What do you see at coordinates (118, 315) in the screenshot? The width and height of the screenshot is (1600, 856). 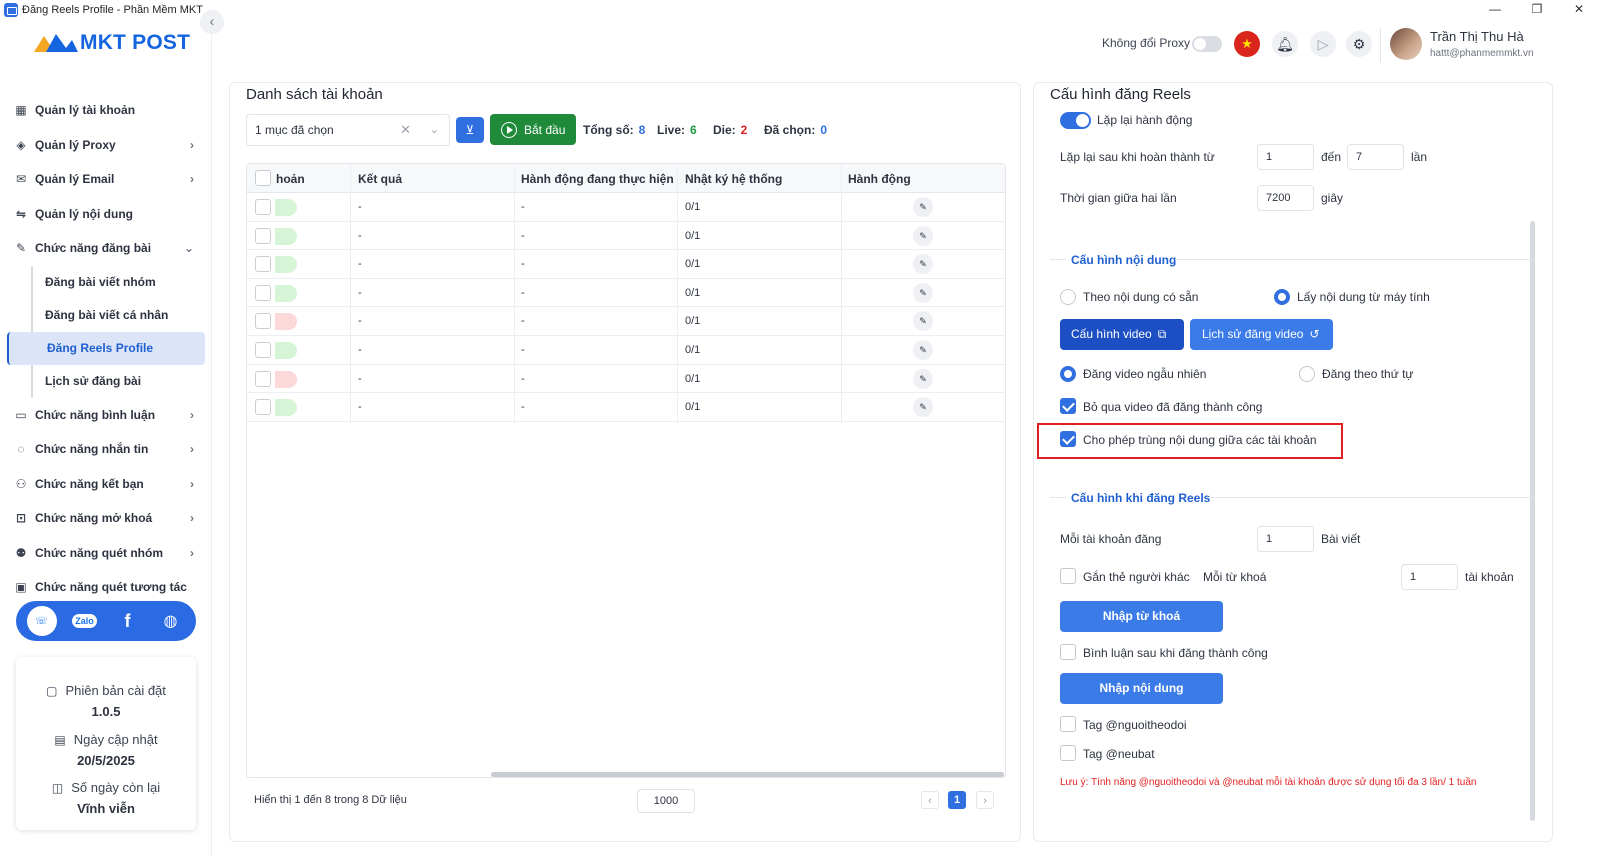 I see `sidebar-subitem-personal-post: Đăng bài viết cá nhân` at bounding box center [118, 315].